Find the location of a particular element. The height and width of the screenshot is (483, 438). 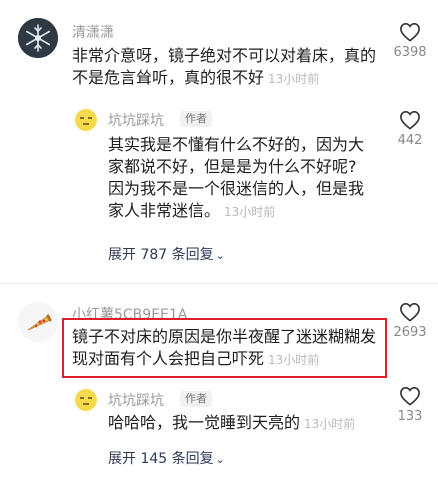

comment-divider is located at coordinates (219, 283).